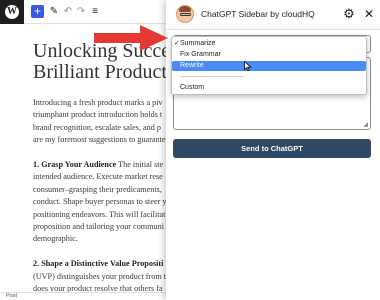  What do you see at coordinates (99, 238) in the screenshot?
I see `body-text-line: demographic.` at bounding box center [99, 238].